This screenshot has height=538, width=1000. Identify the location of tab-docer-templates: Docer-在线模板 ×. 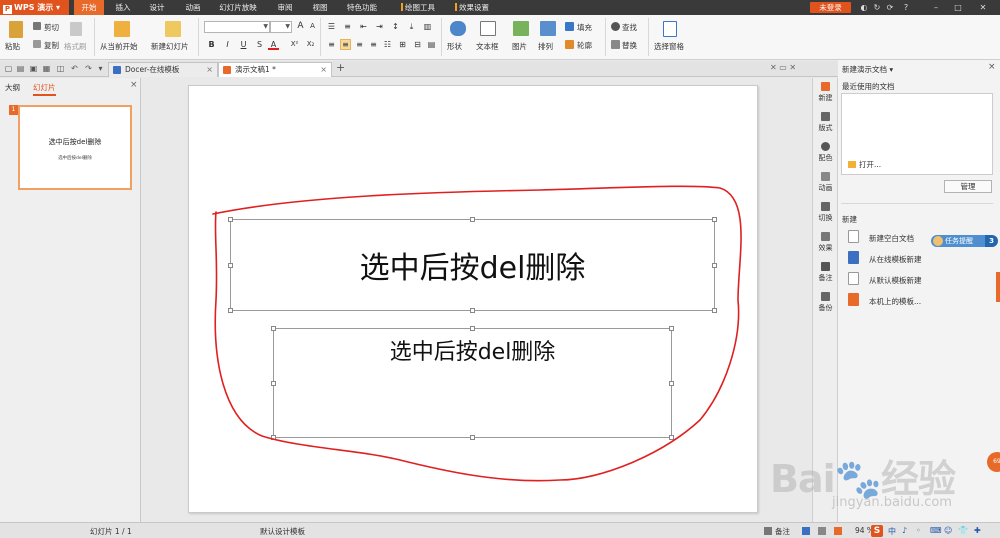
(163, 69).